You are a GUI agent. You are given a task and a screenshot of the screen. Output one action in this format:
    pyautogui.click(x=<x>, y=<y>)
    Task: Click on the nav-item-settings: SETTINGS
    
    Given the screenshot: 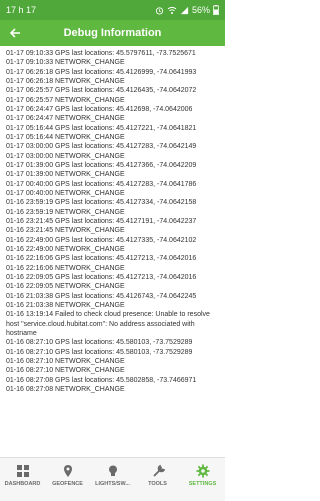 What is the action you would take?
    pyautogui.click(x=202, y=479)
    